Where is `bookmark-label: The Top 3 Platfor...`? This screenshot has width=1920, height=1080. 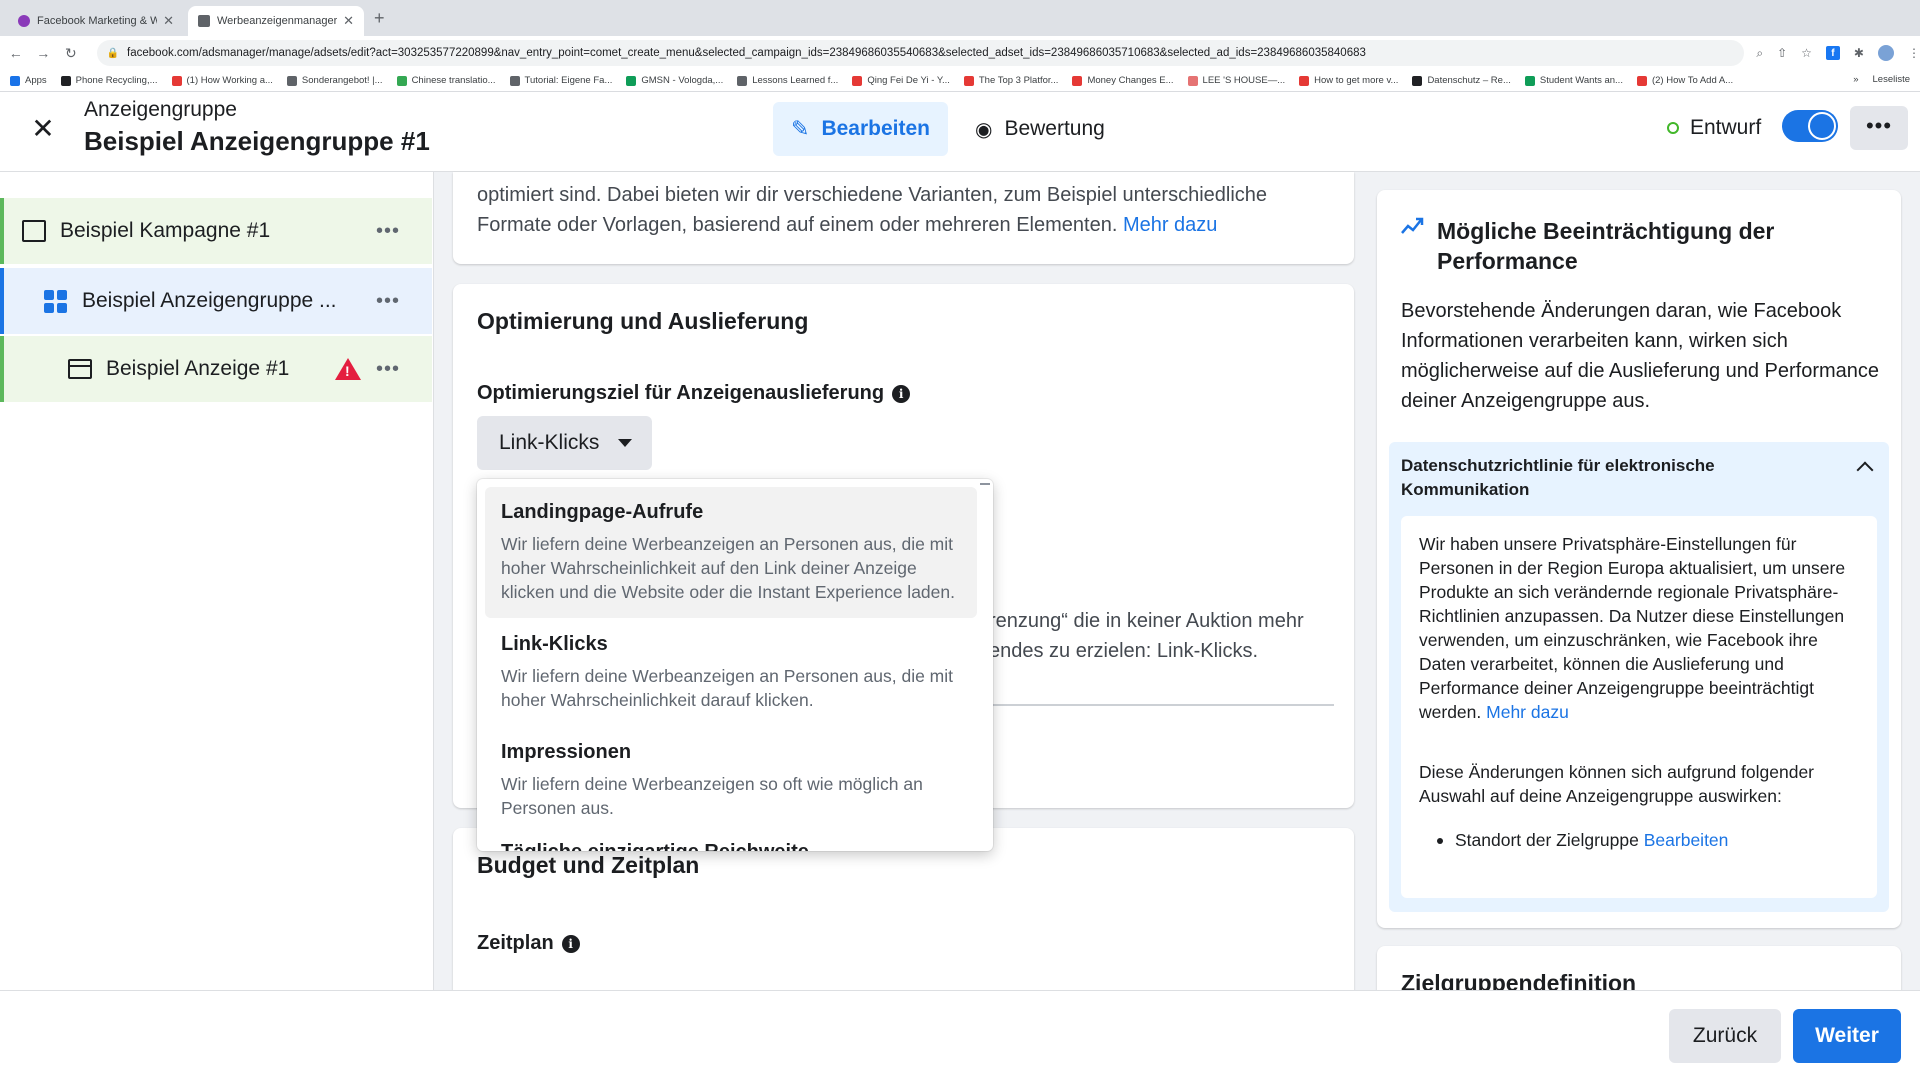 bookmark-label: The Top 3 Platfor... is located at coordinates (1018, 80).